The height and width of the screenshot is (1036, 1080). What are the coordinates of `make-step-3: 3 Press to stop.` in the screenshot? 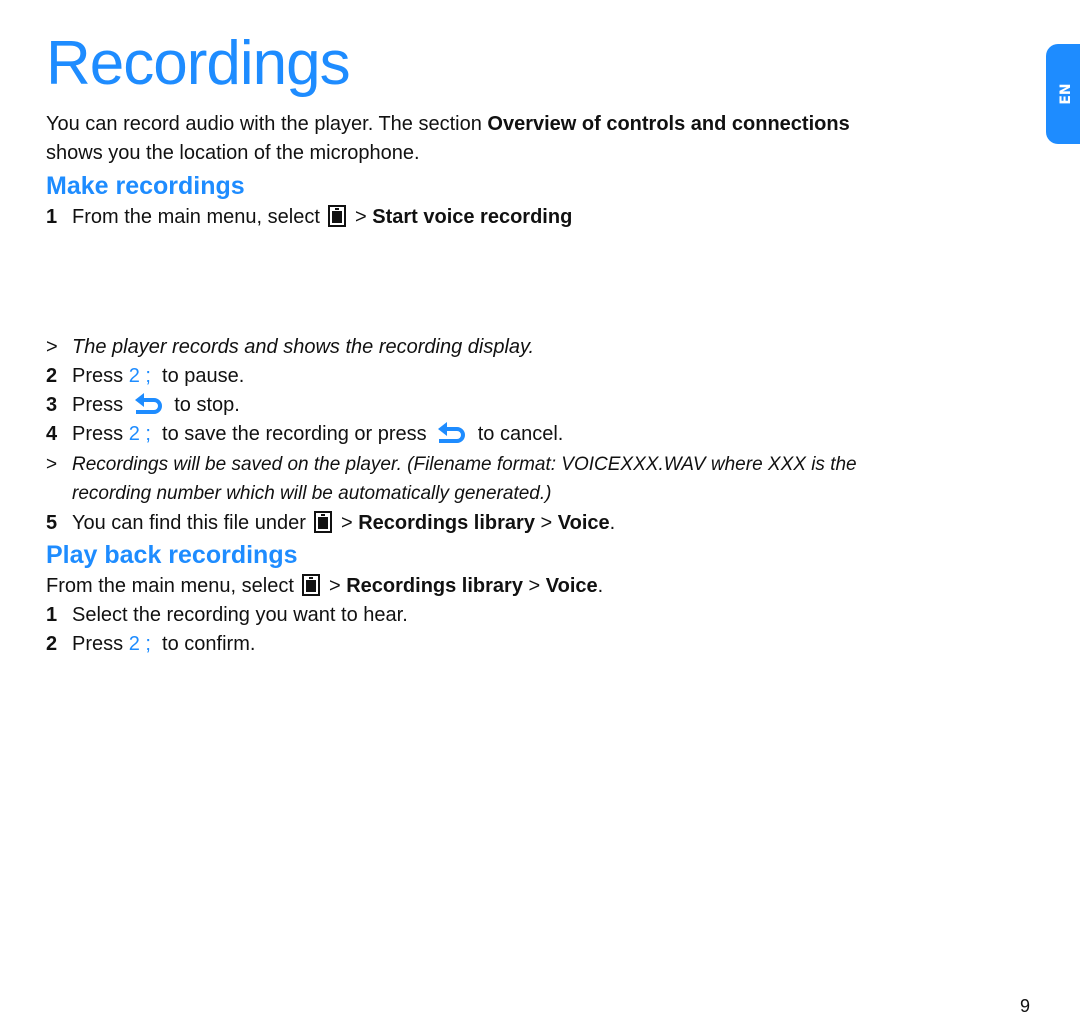 It's located at (143, 405).